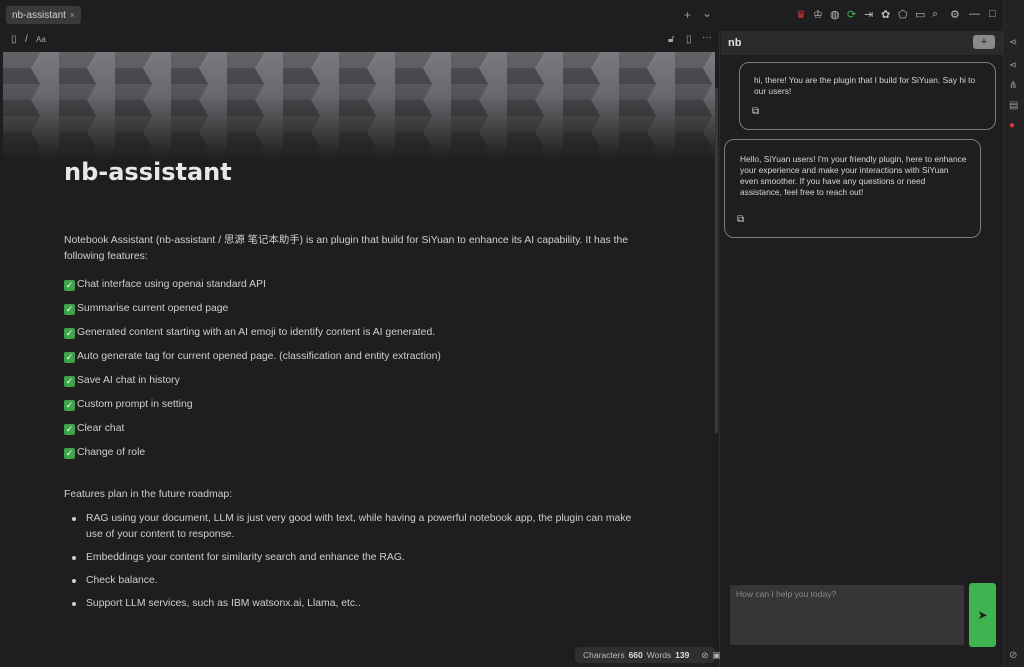  I want to click on roadmap-heading: Features plan in the future roadmap:, so click(148, 494).